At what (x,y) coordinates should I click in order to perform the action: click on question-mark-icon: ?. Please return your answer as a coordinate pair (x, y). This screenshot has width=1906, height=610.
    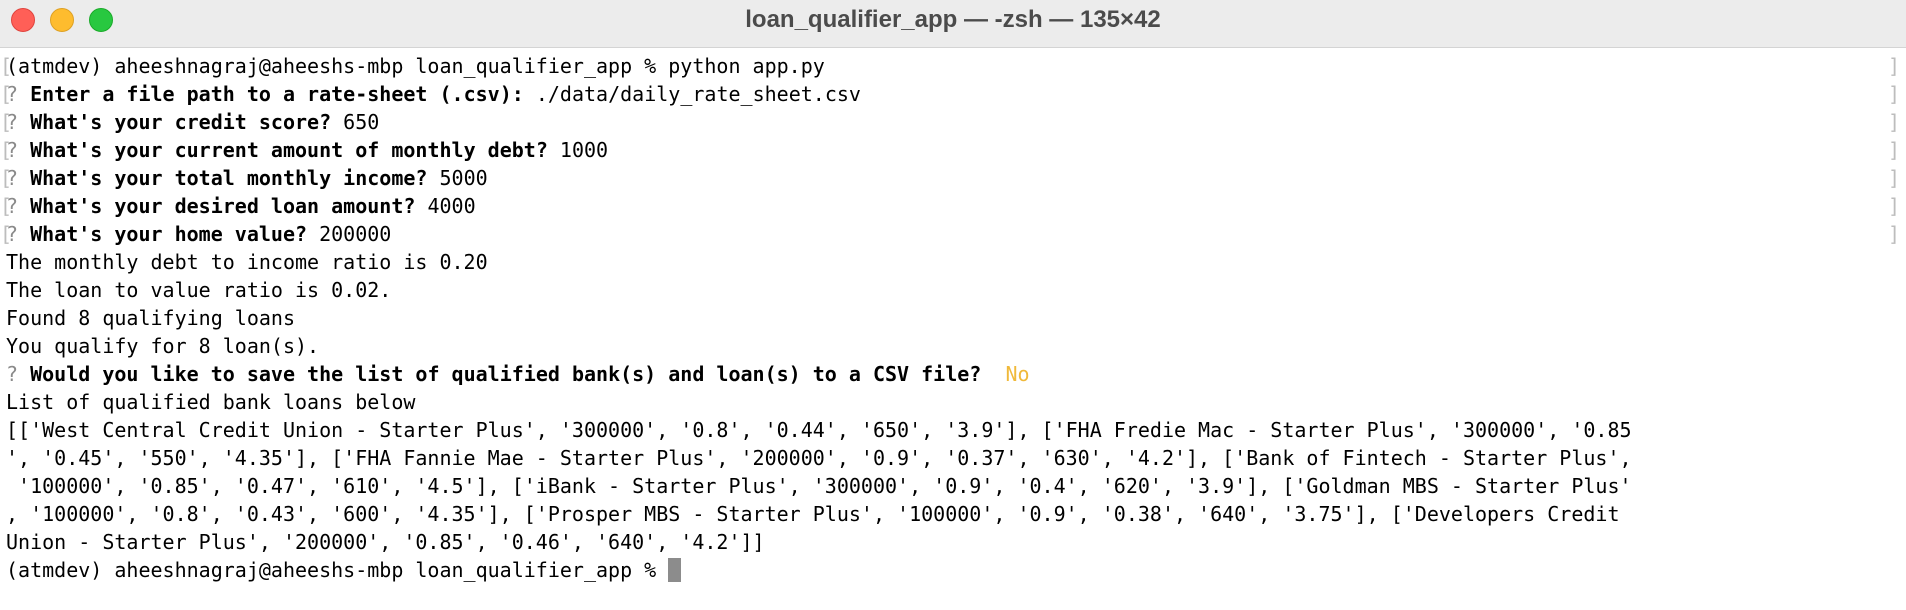
    Looking at the image, I should click on (12, 374).